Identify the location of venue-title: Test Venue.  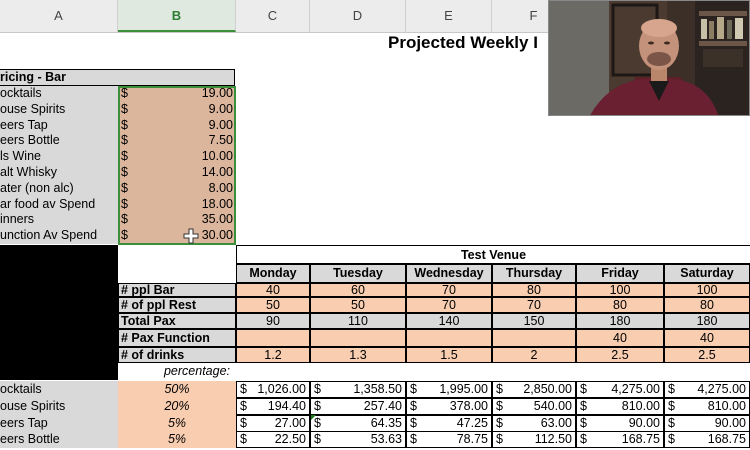
(493, 254).